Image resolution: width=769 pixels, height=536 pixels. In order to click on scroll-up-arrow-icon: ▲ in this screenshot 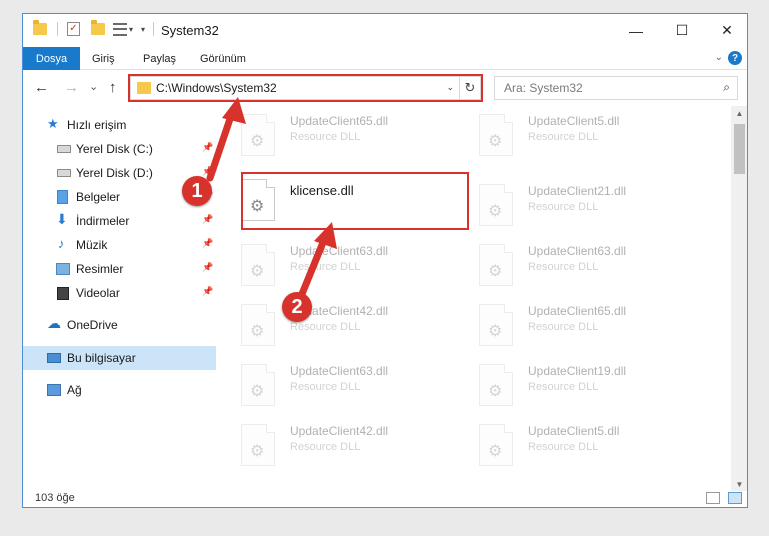, I will do `click(739, 113)`.